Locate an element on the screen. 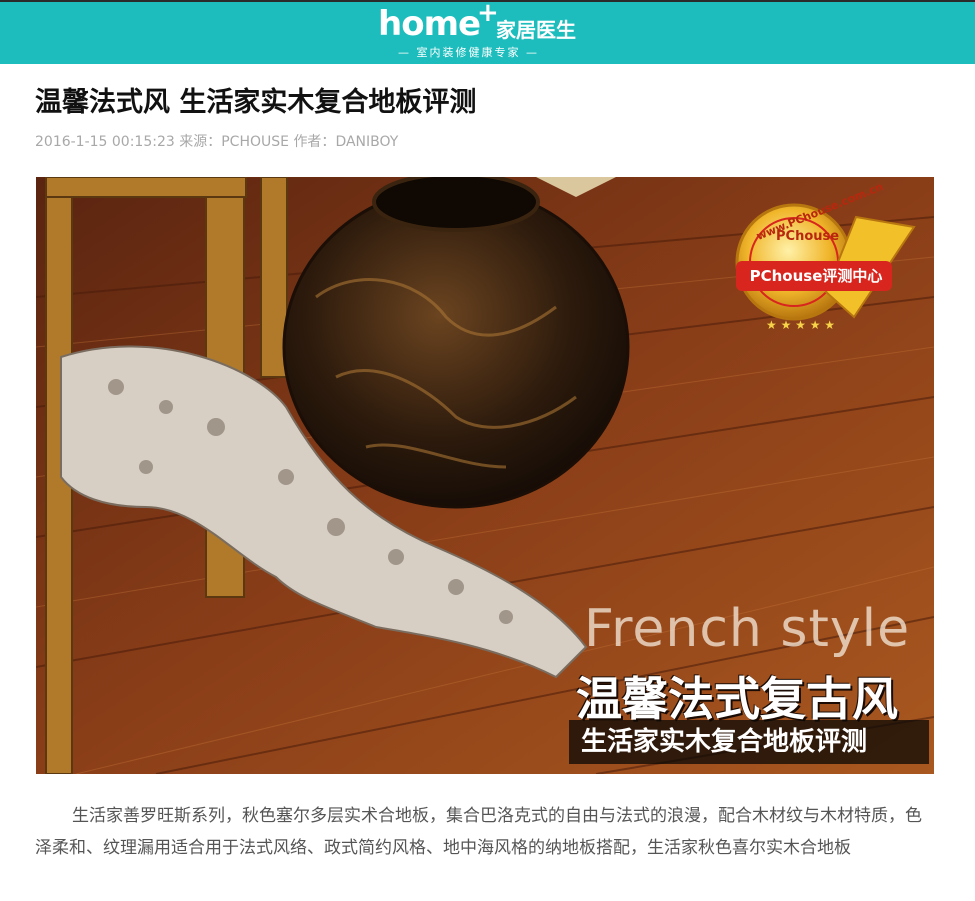 The width and height of the screenshot is (975, 901). overlay-english: French style is located at coordinates (747, 629).